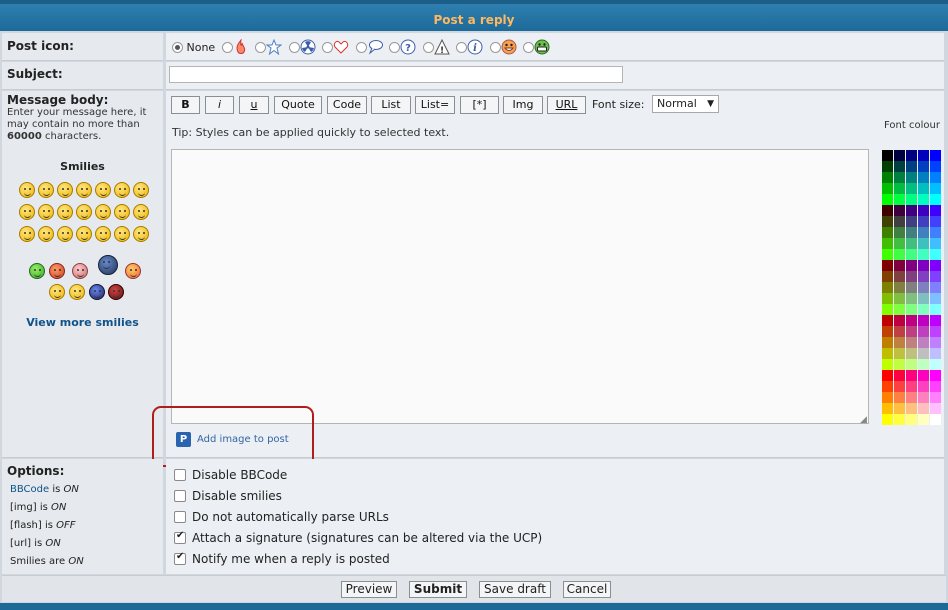  I want to click on attach-signature-checkbox, so click(180, 537).